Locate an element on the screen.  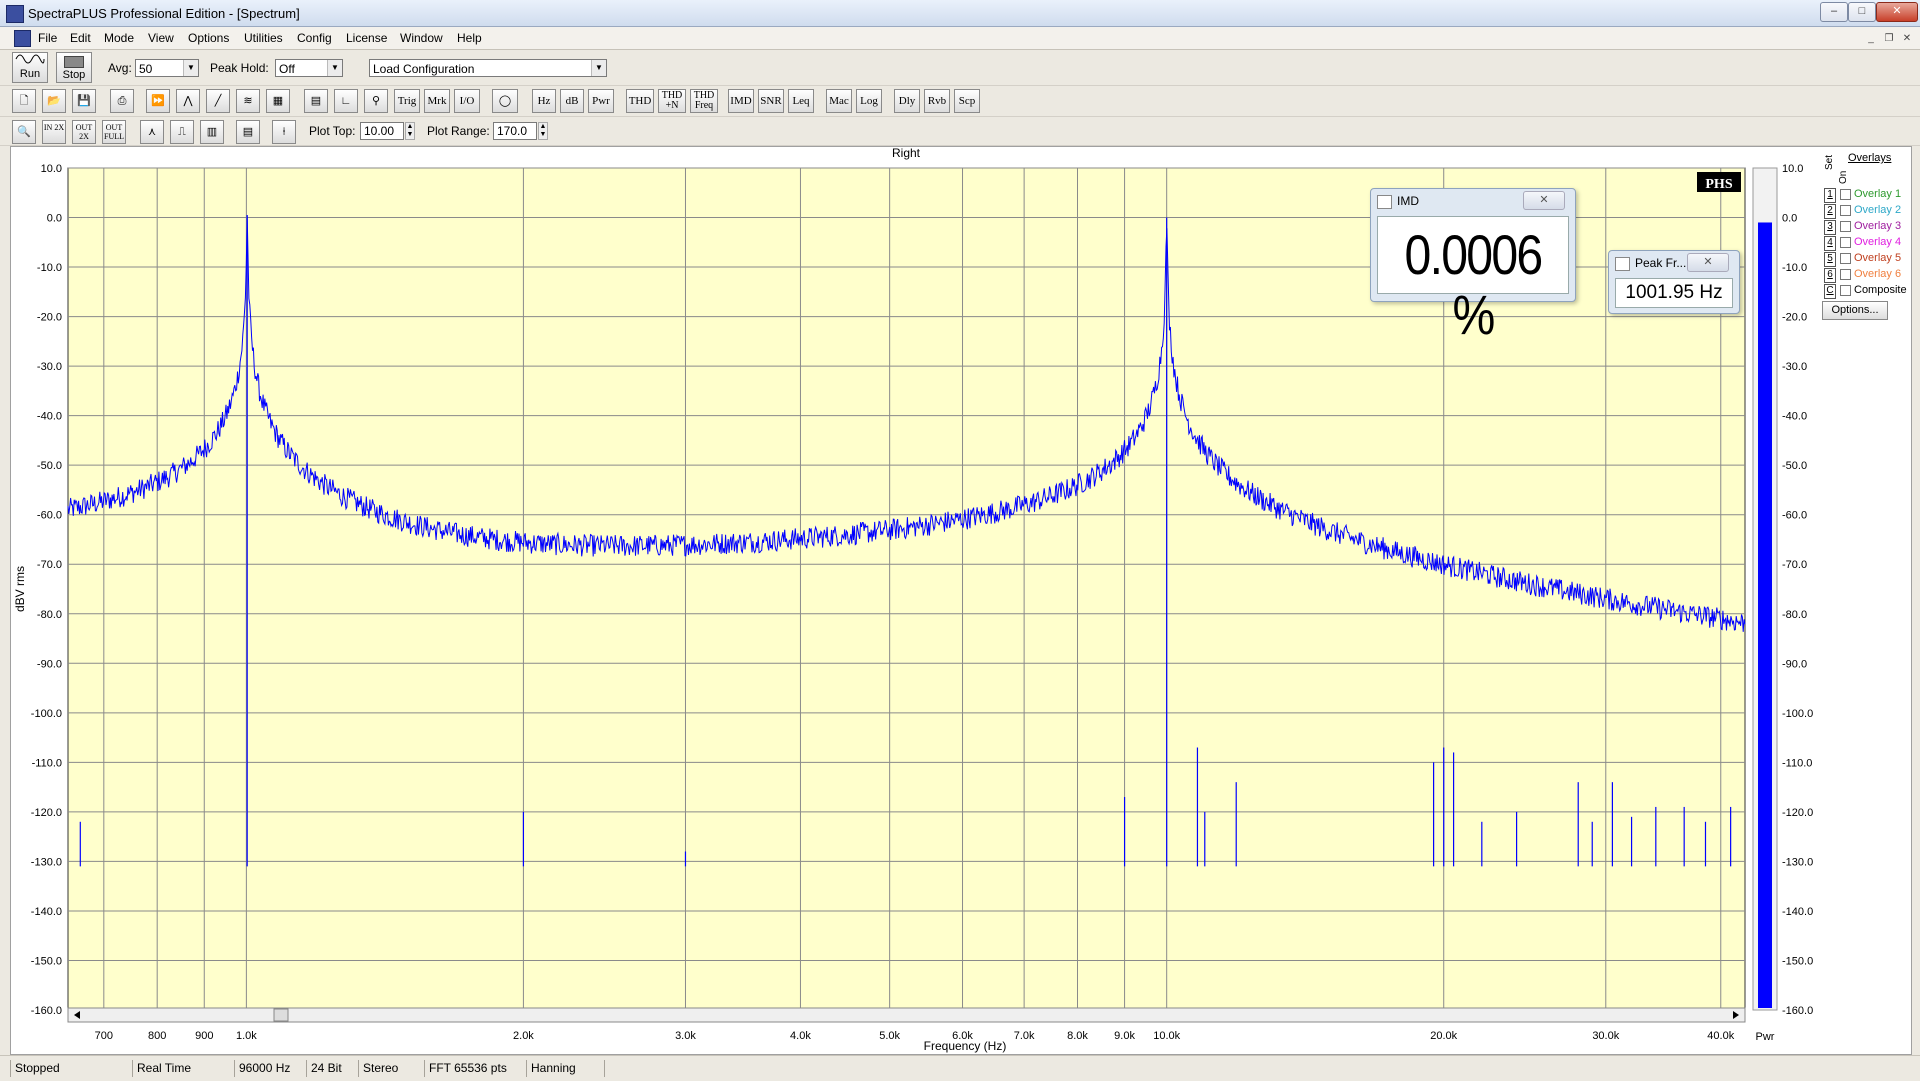
scroll-thumb is located at coordinates (281, 1015).